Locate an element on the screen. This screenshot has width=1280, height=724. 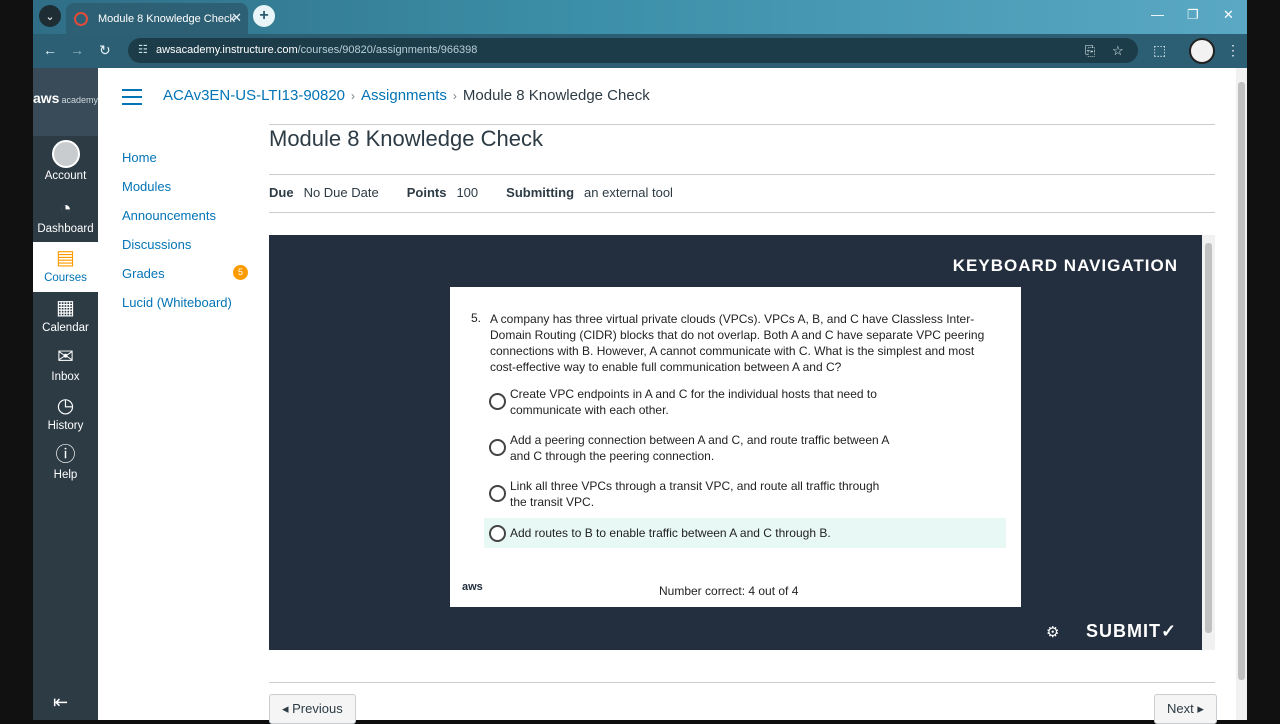
new-tab-button: + is located at coordinates (264, 16).